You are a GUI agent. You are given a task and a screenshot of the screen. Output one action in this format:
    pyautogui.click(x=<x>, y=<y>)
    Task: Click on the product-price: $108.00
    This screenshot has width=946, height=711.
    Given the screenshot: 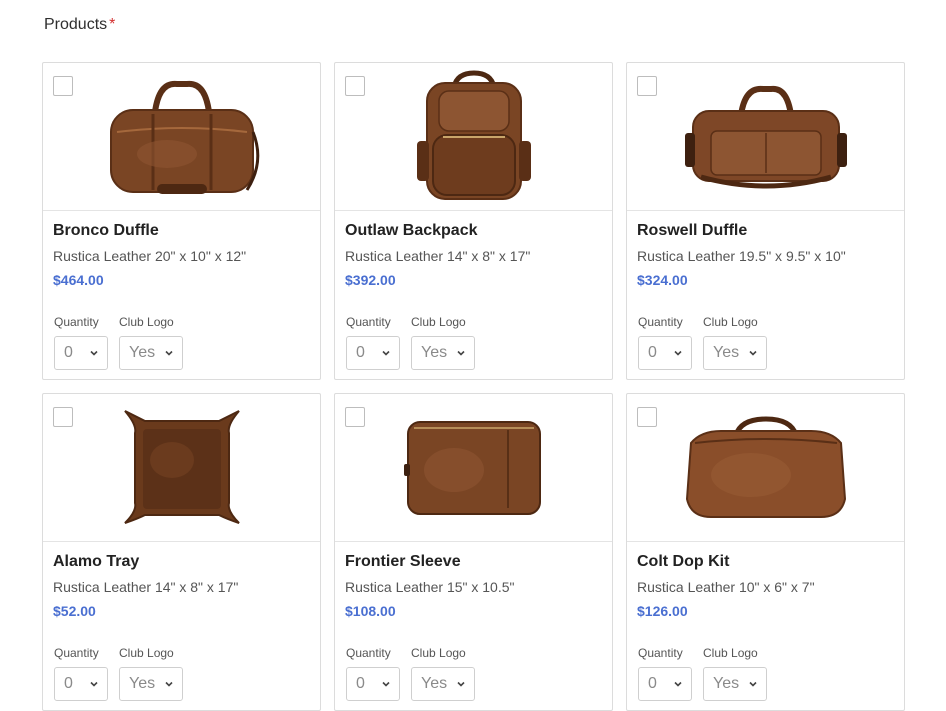 What is the action you would take?
    pyautogui.click(x=370, y=611)
    